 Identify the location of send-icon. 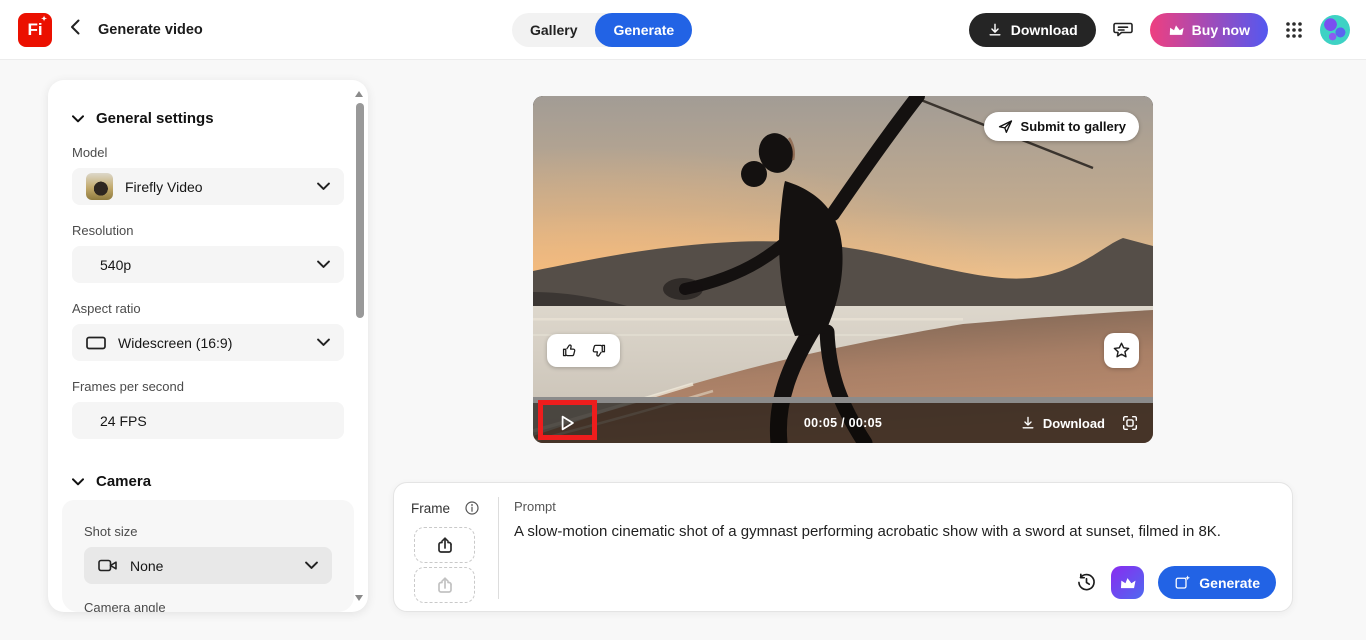
(1005, 126).